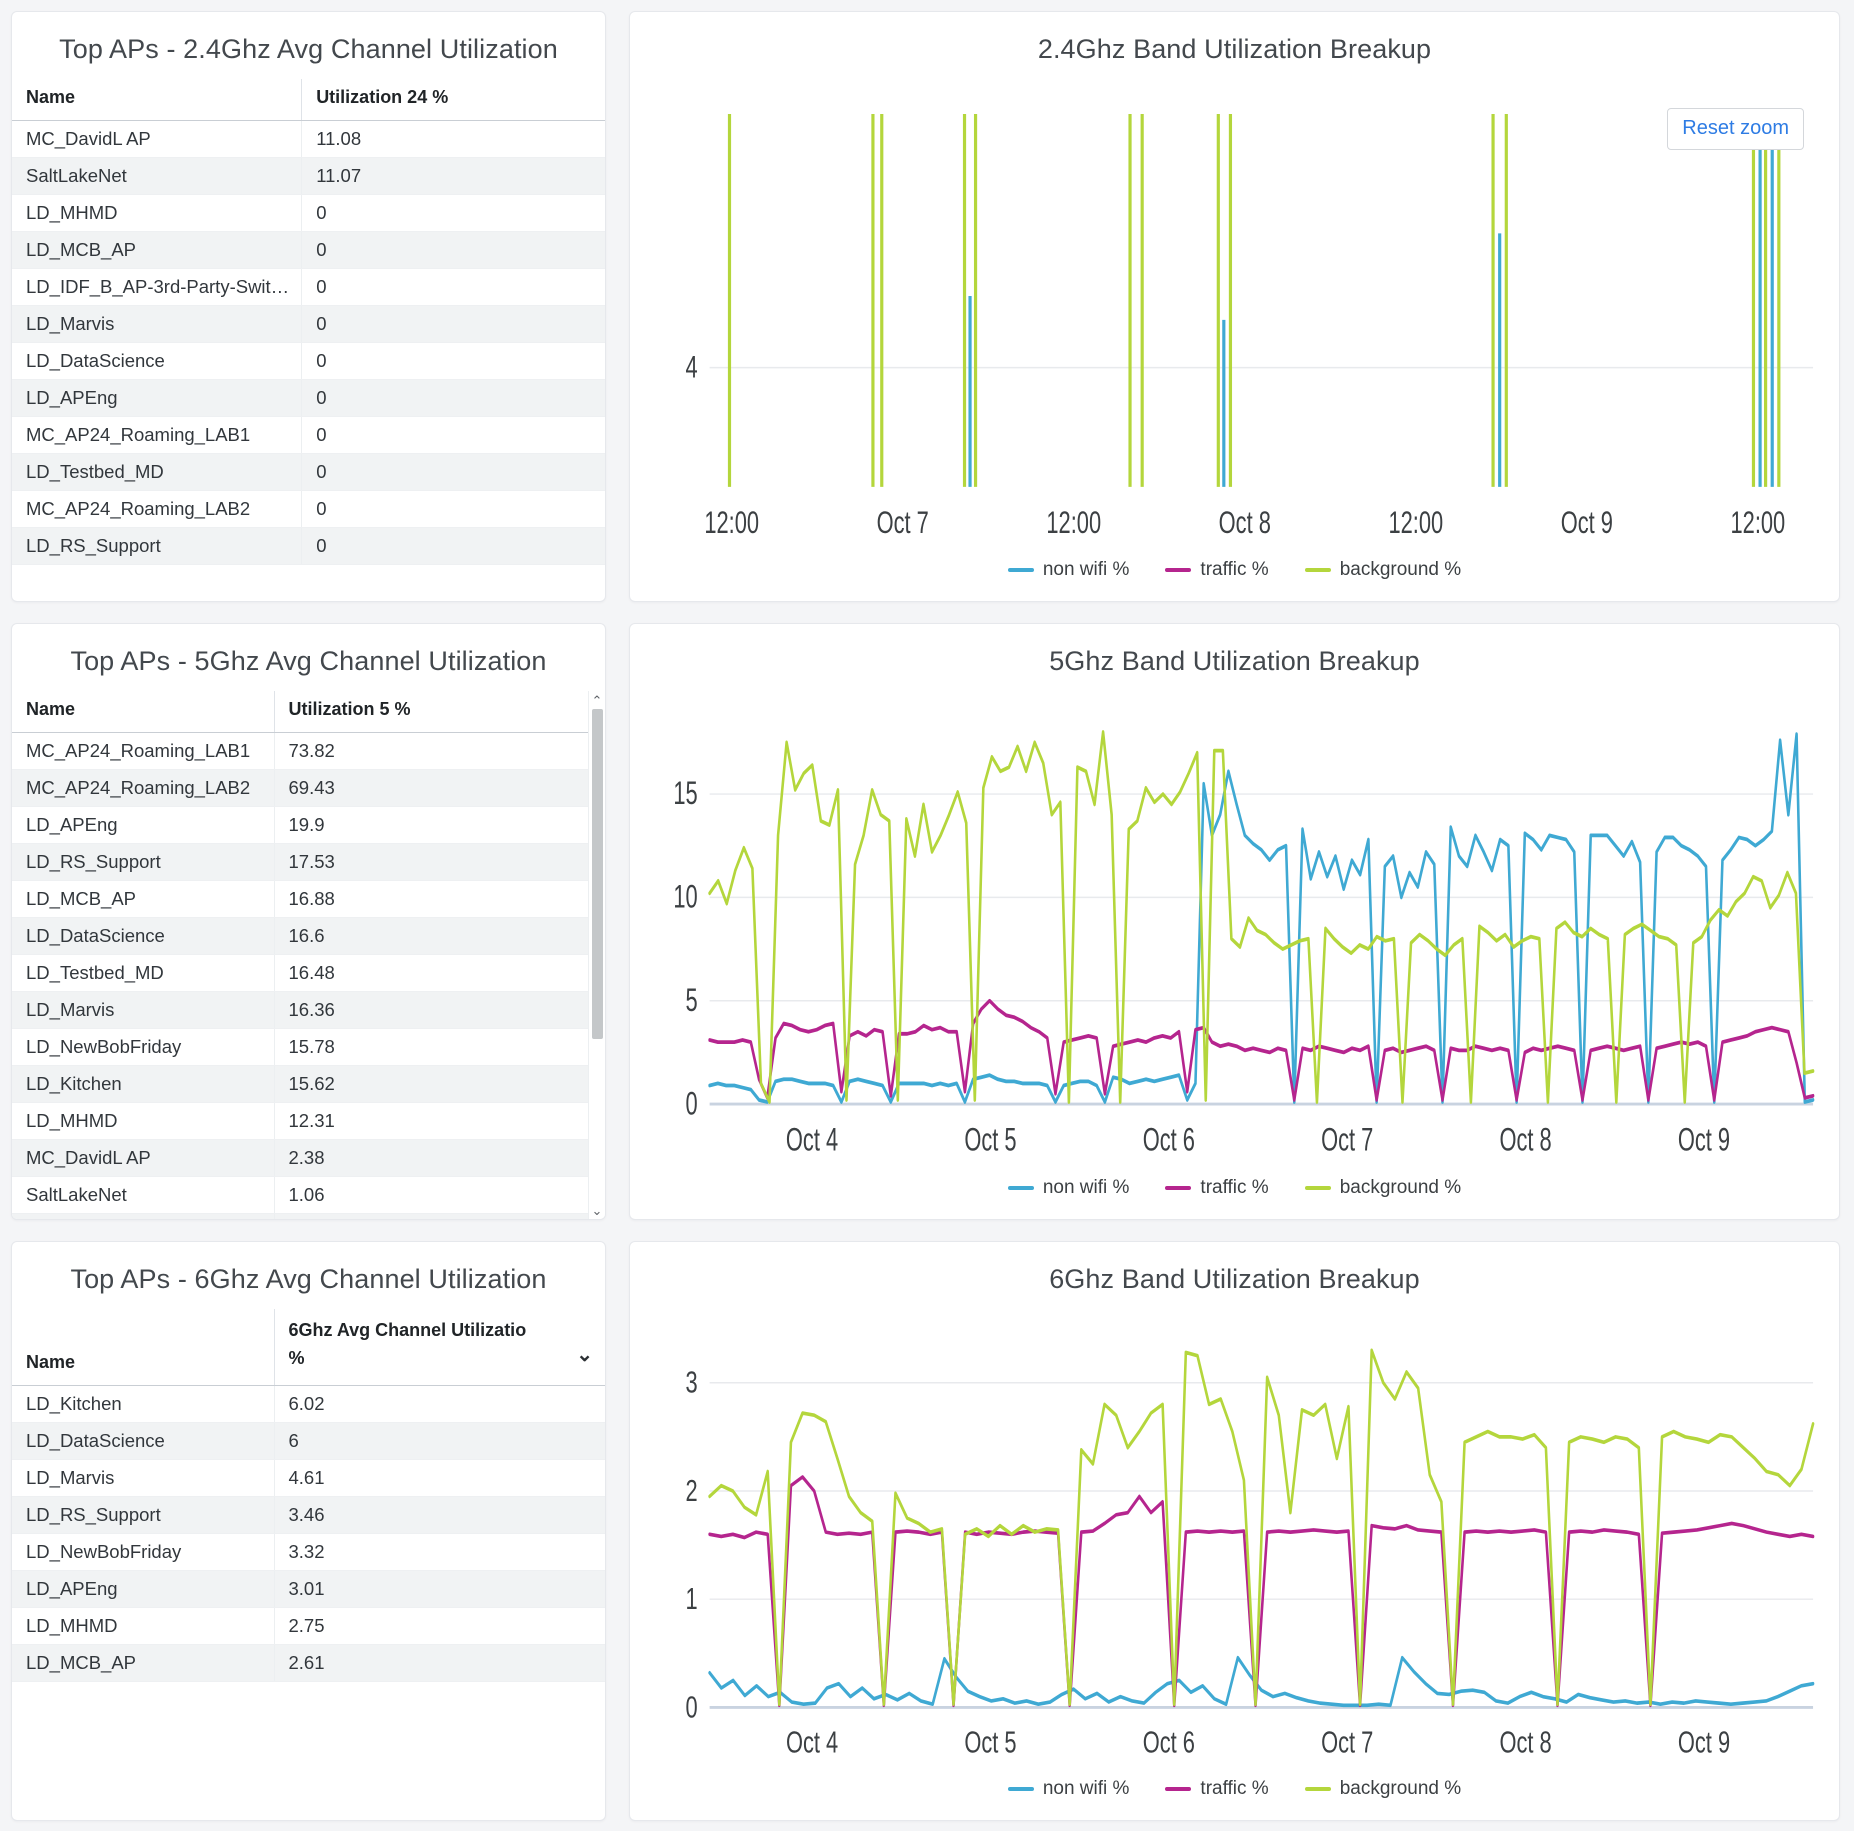 This screenshot has height=1831, width=1854. Describe the element at coordinates (308, 1404) in the screenshot. I see `table-row: LD_Kitchen 6.02` at that location.